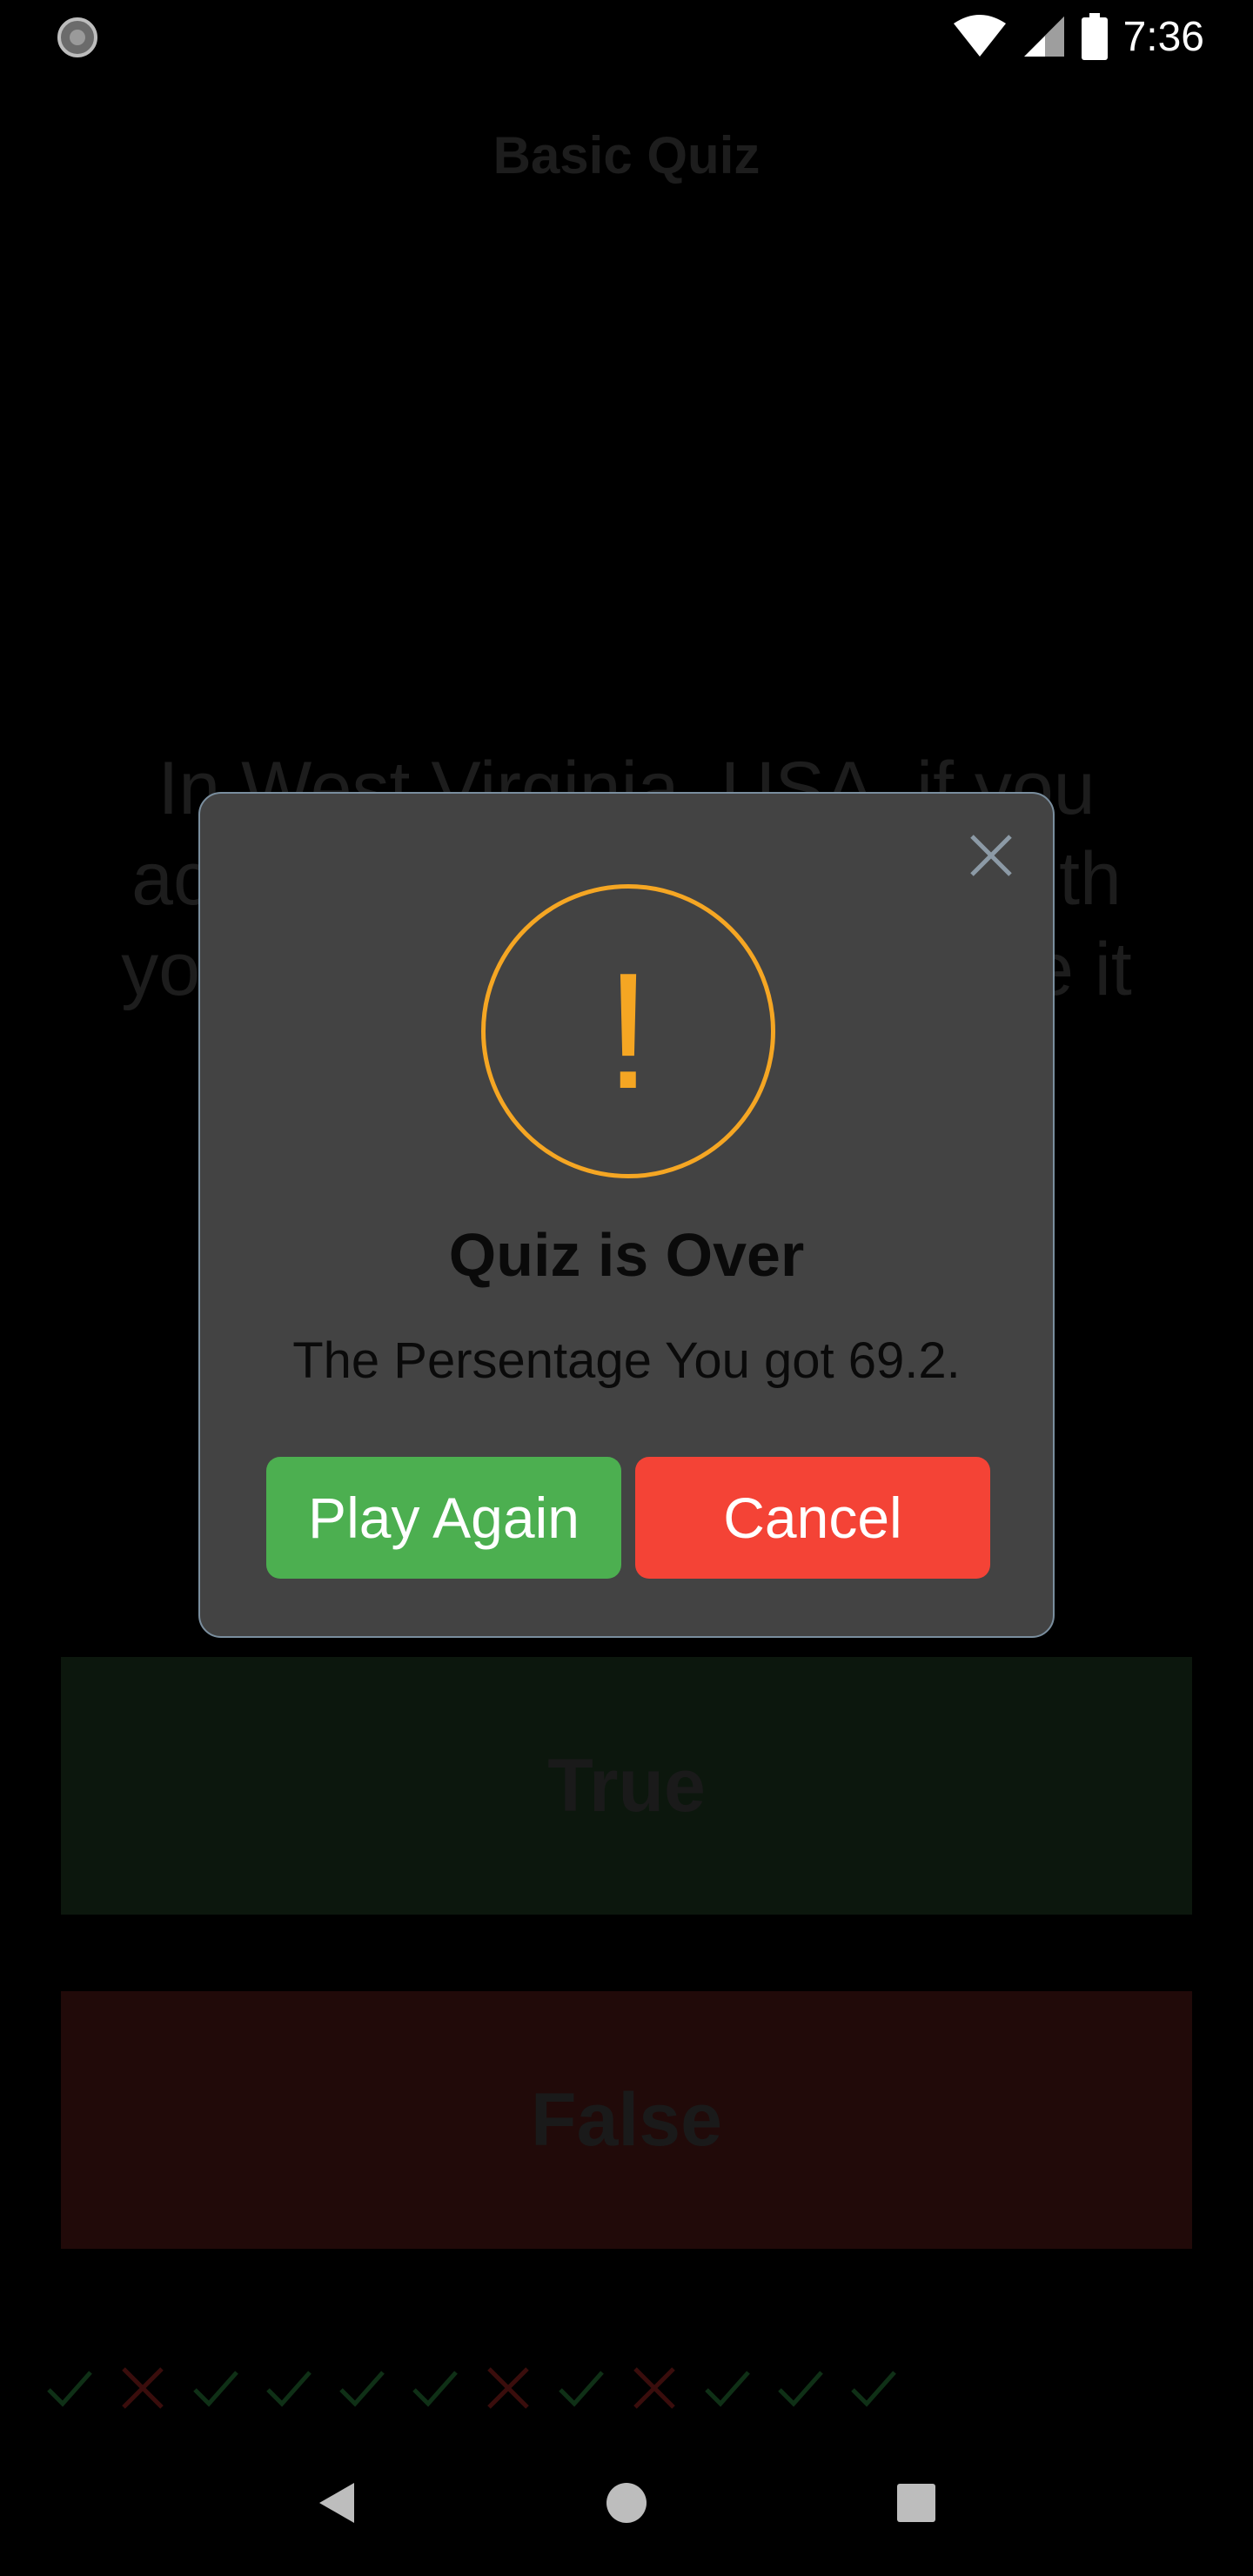 Image resolution: width=1253 pixels, height=2576 pixels. Describe the element at coordinates (628, 1031) in the screenshot. I see `warning-icon: !` at that location.